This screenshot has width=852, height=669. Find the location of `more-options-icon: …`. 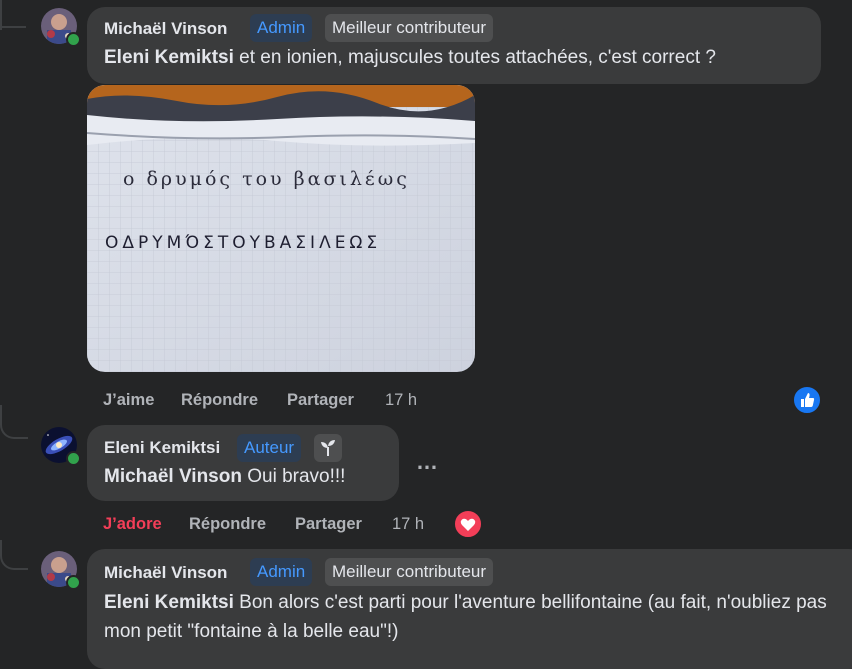

more-options-icon: … is located at coordinates (427, 462).